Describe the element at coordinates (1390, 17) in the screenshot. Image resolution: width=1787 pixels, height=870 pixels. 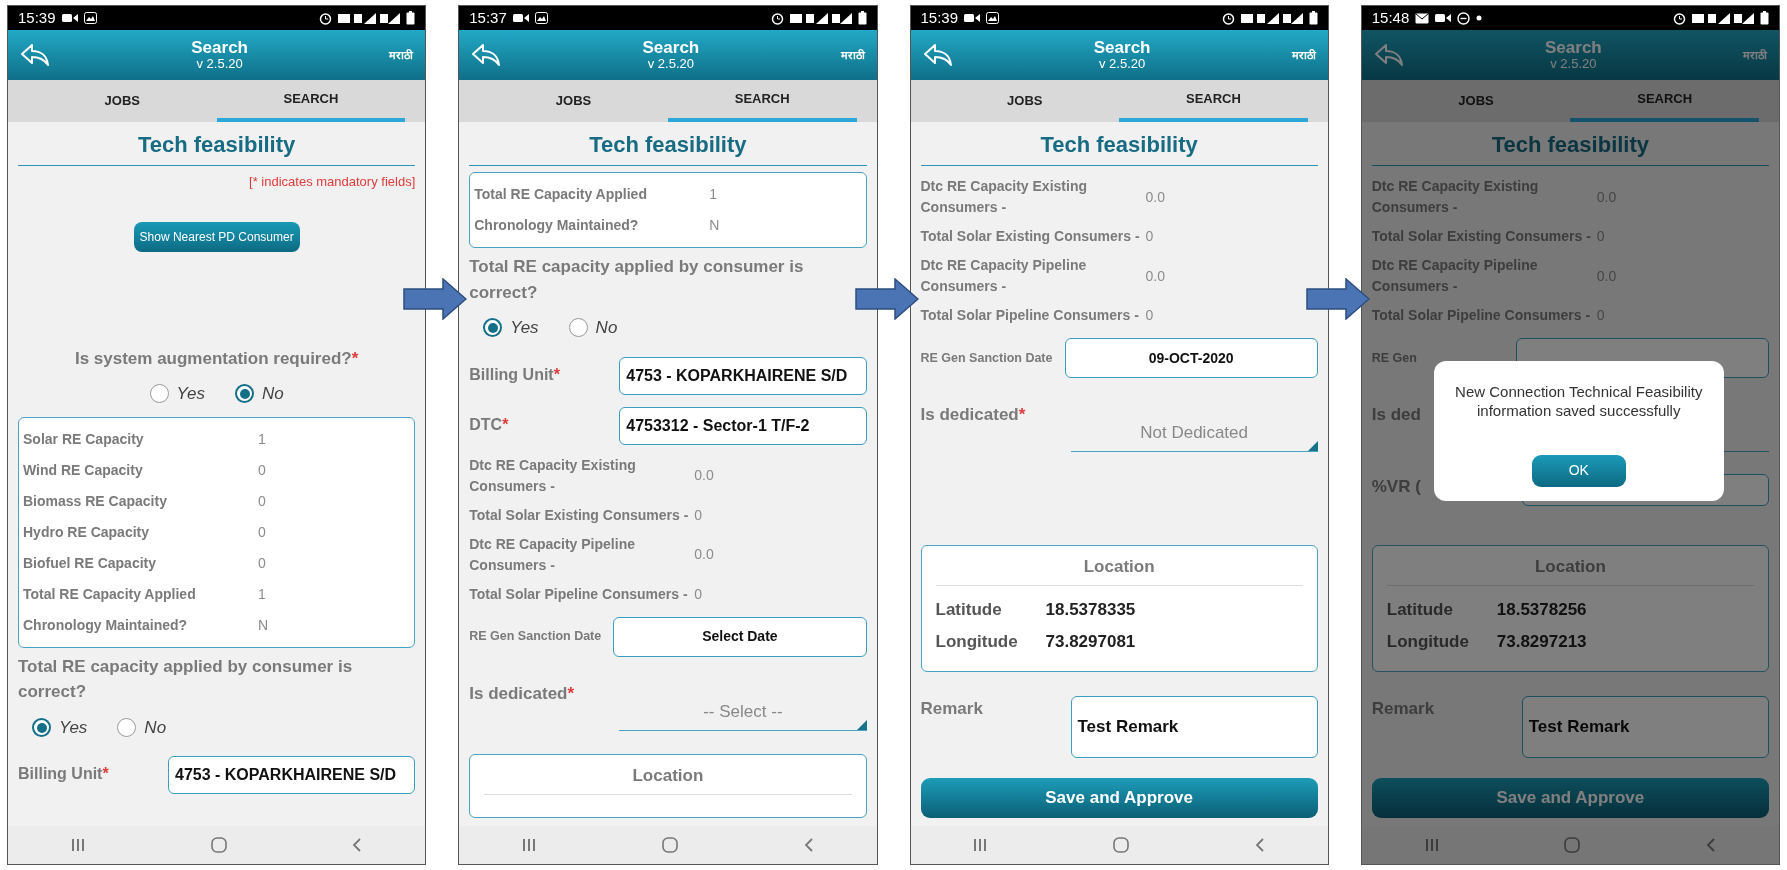
I see `status-time: 15:48` at that location.